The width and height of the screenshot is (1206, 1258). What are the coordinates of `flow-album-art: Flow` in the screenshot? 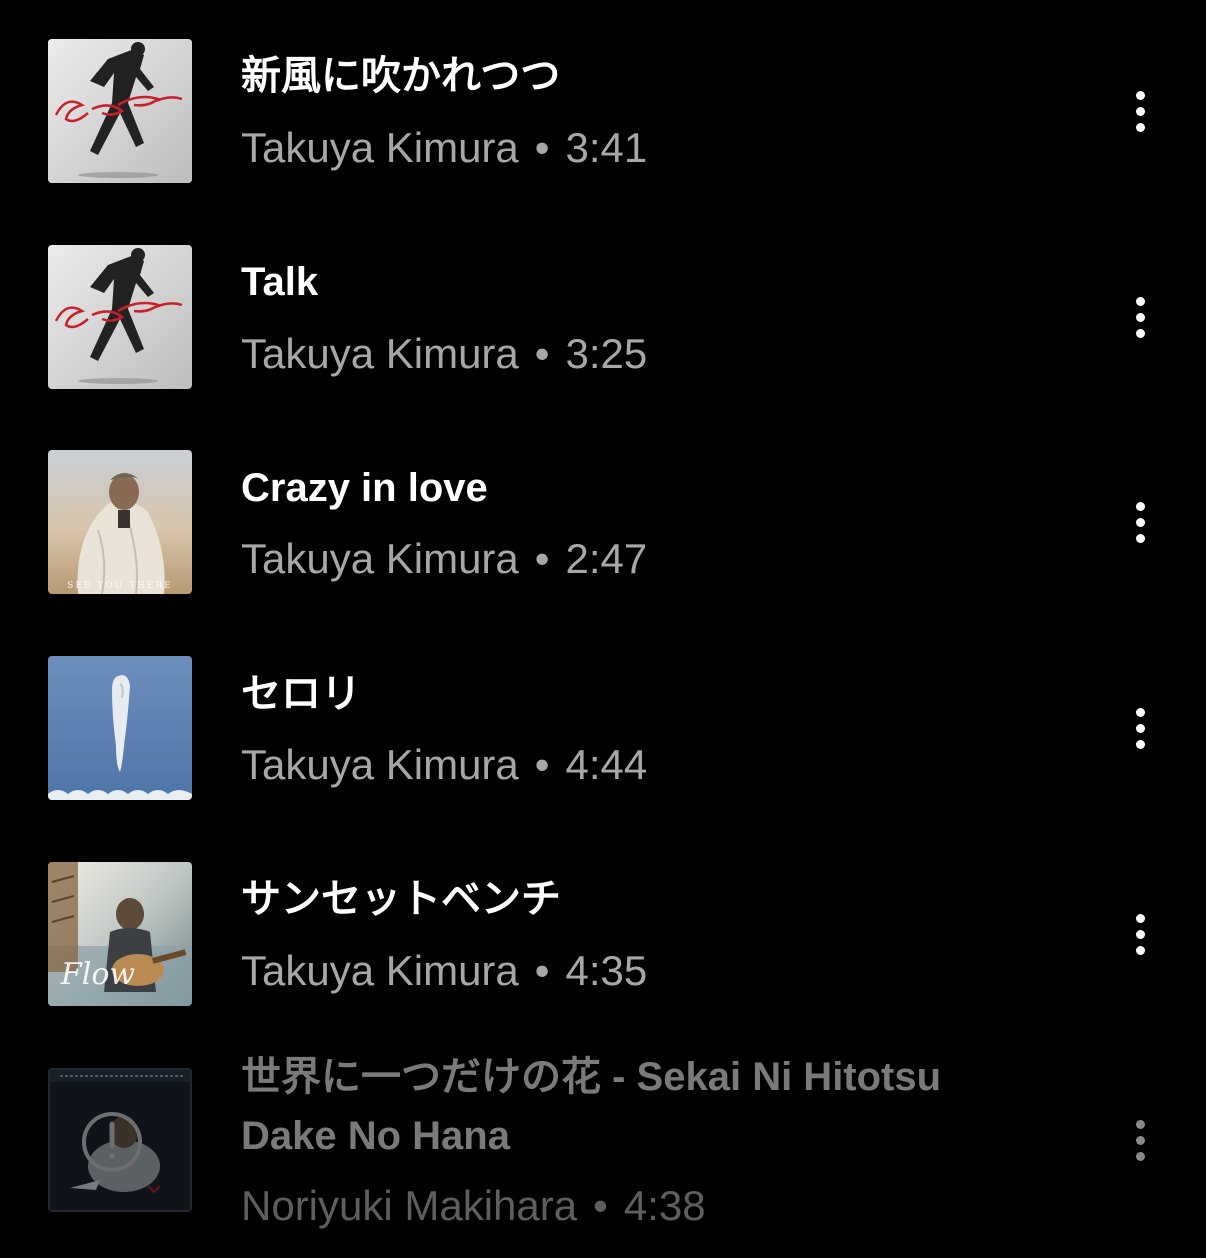 It's located at (120, 934).